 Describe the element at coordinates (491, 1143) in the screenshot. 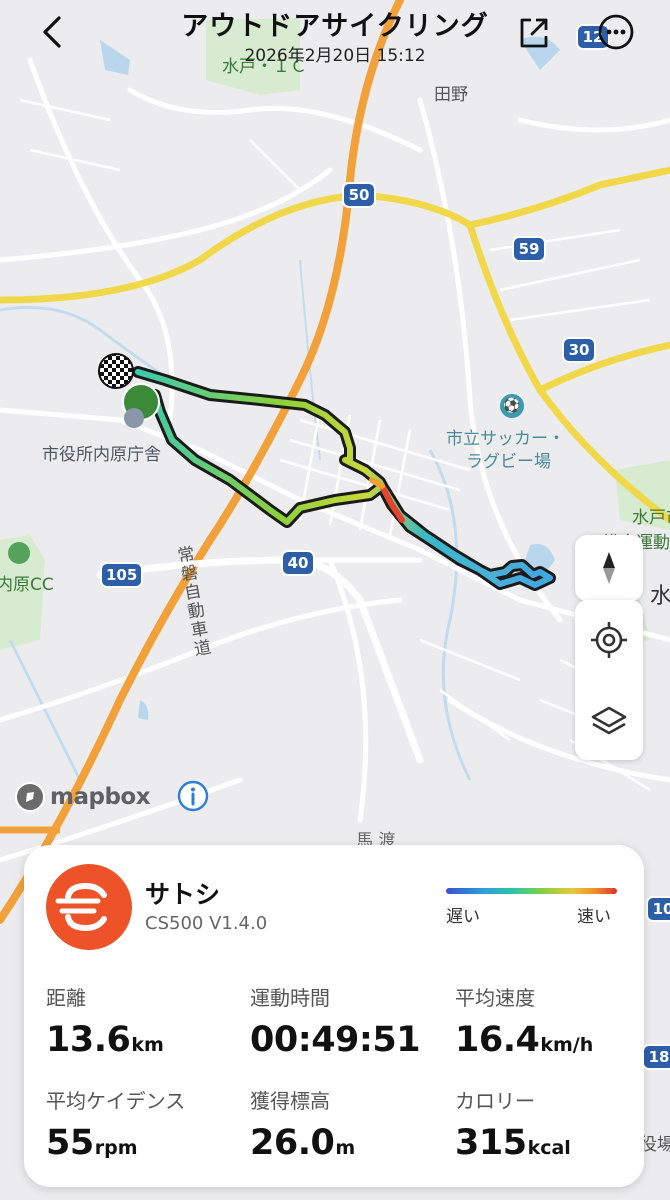

I see `stat-value: 315` at that location.